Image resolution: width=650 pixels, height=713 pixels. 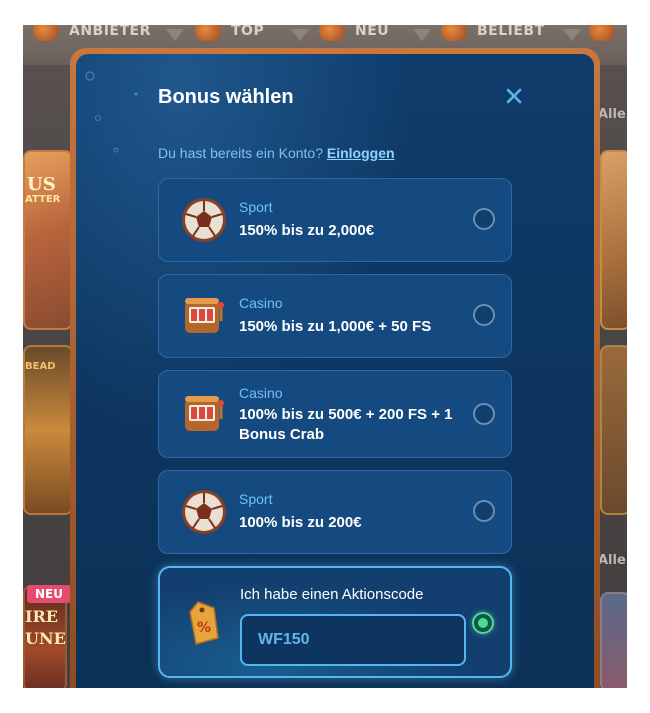 I want to click on bonus-offer: 100% bis zu 200€, so click(x=300, y=522).